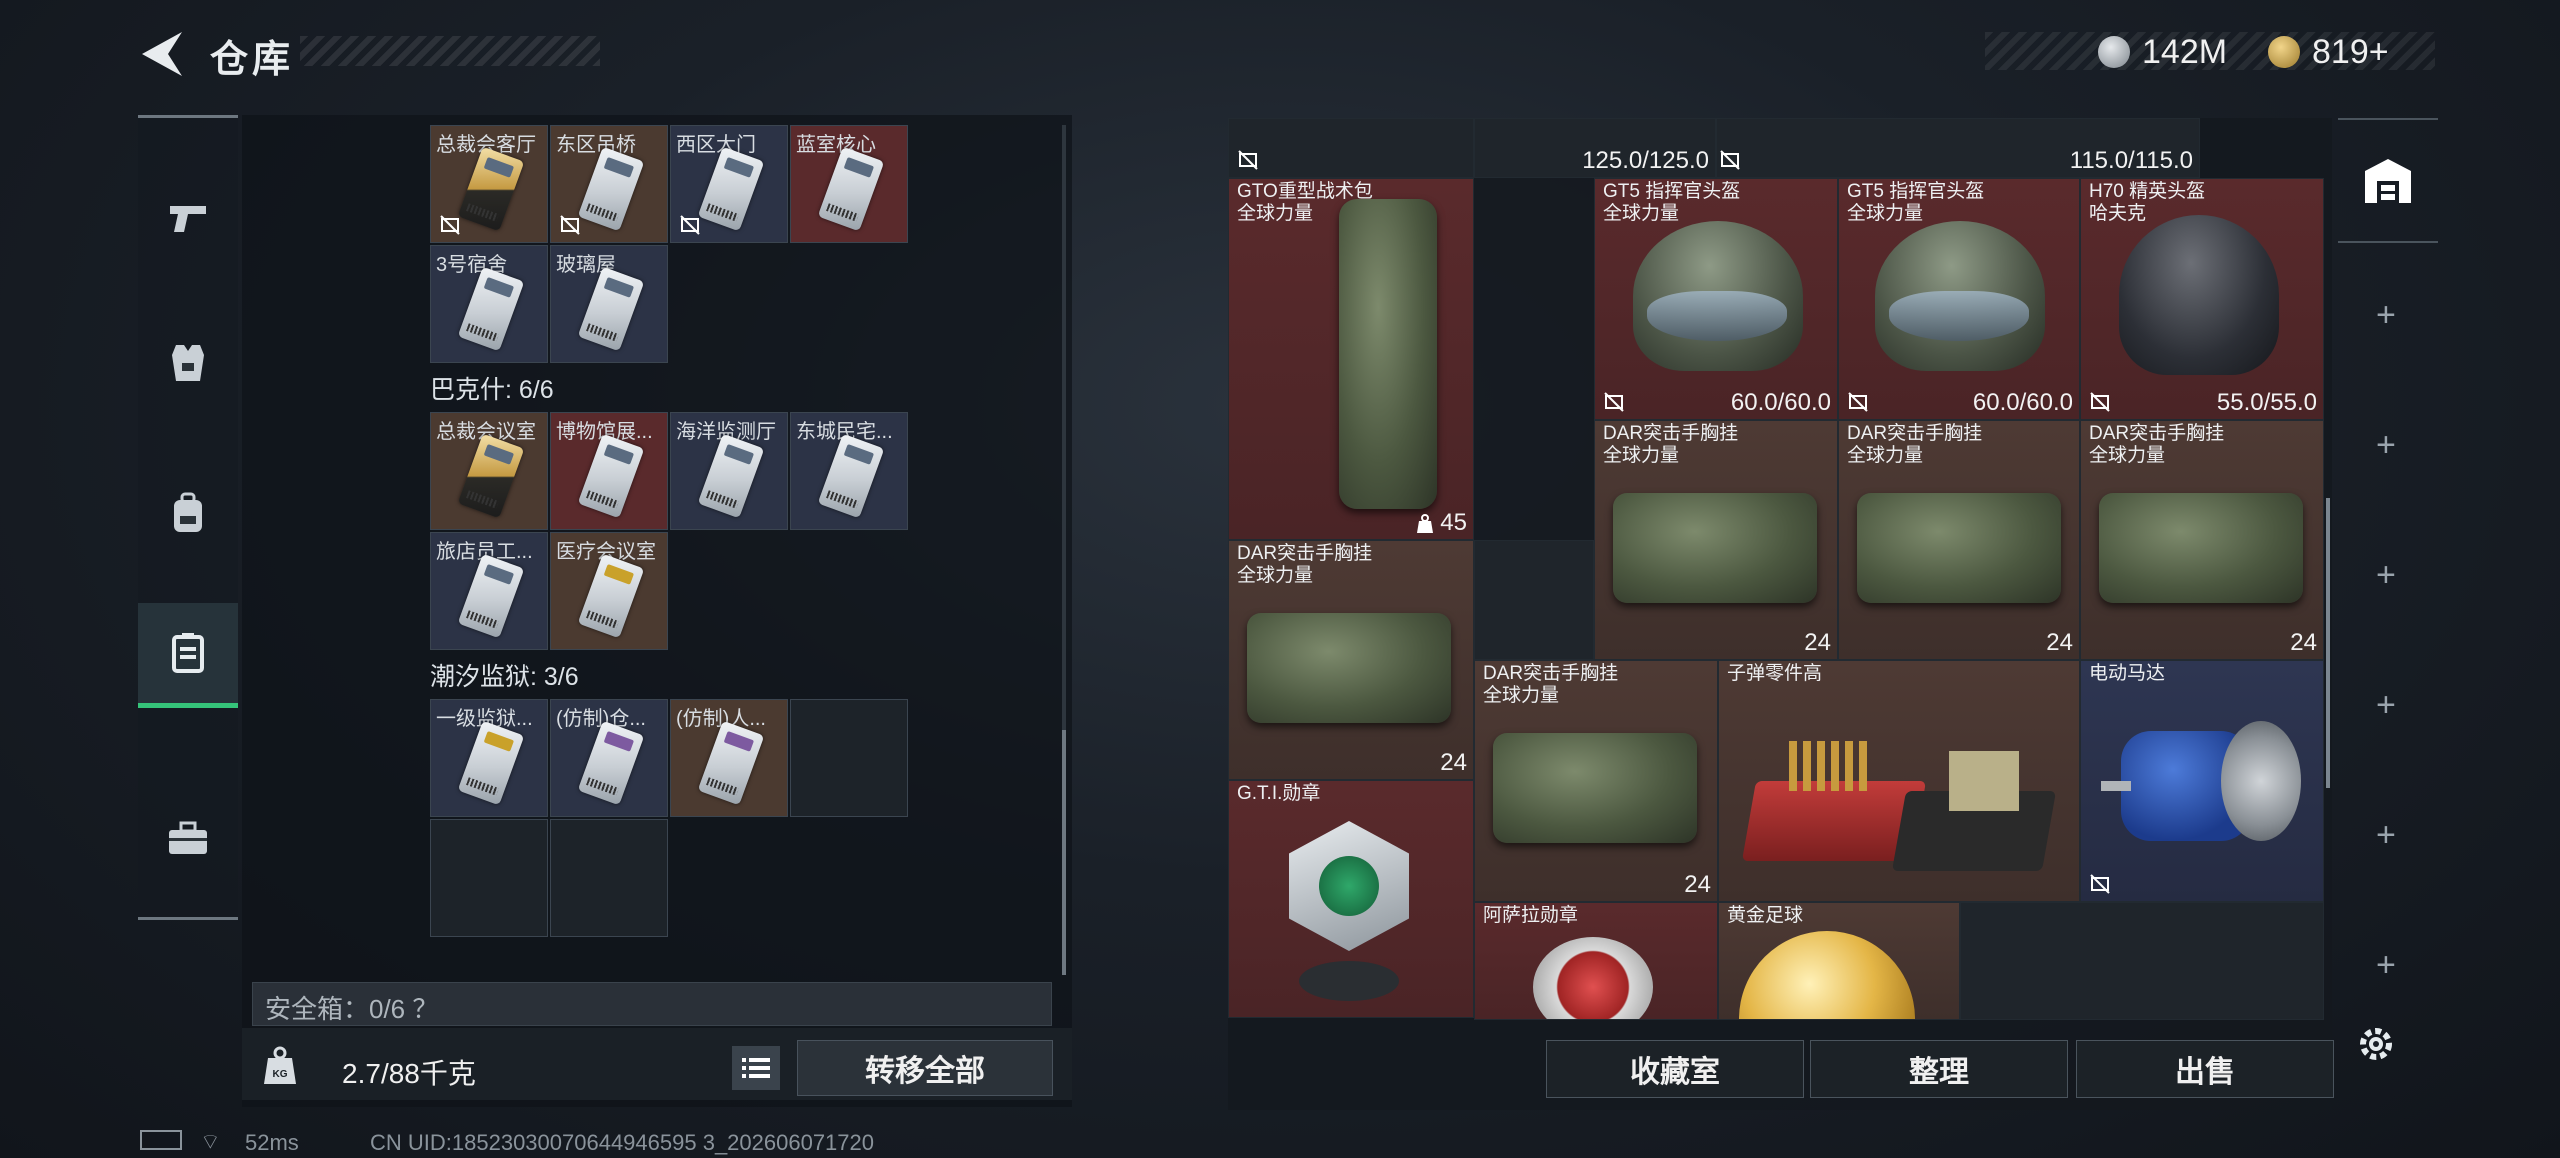  I want to click on settings-gear-icon, so click(2376, 1044).